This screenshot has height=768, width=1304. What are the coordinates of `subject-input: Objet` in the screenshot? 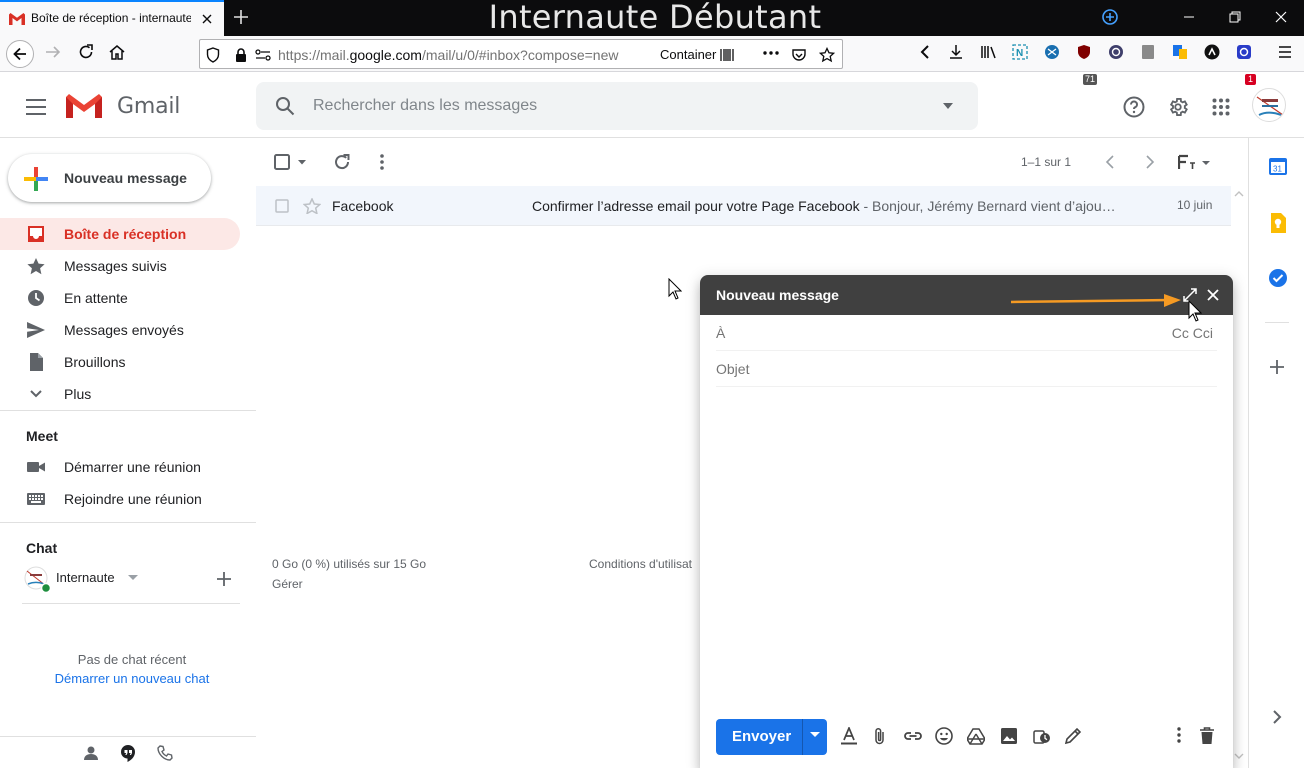 It's located at (732, 369).